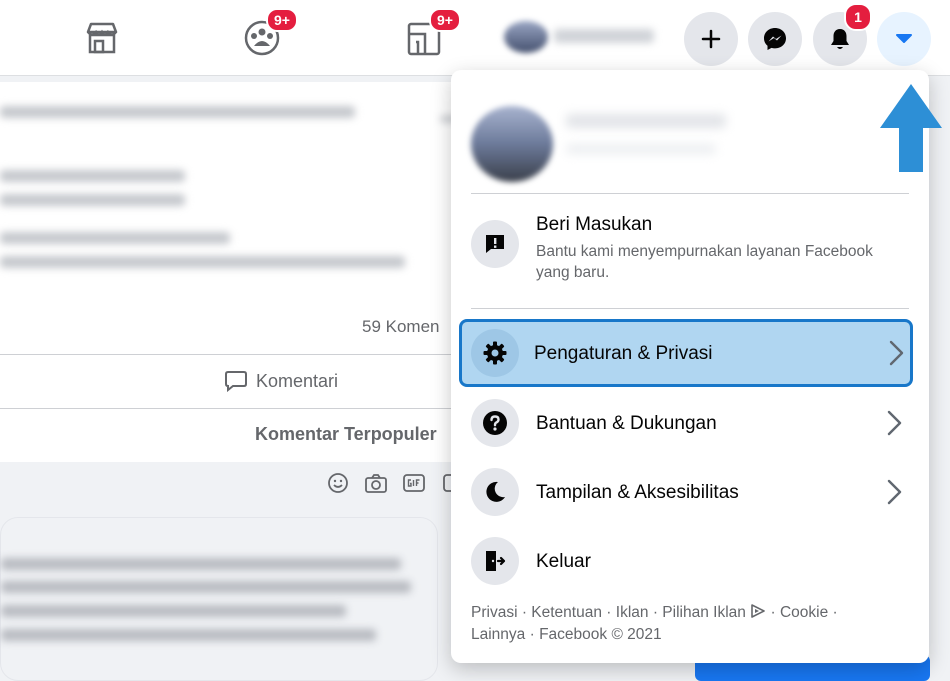  Describe the element at coordinates (219, 599) in the screenshot. I see `comment-bubble` at that location.